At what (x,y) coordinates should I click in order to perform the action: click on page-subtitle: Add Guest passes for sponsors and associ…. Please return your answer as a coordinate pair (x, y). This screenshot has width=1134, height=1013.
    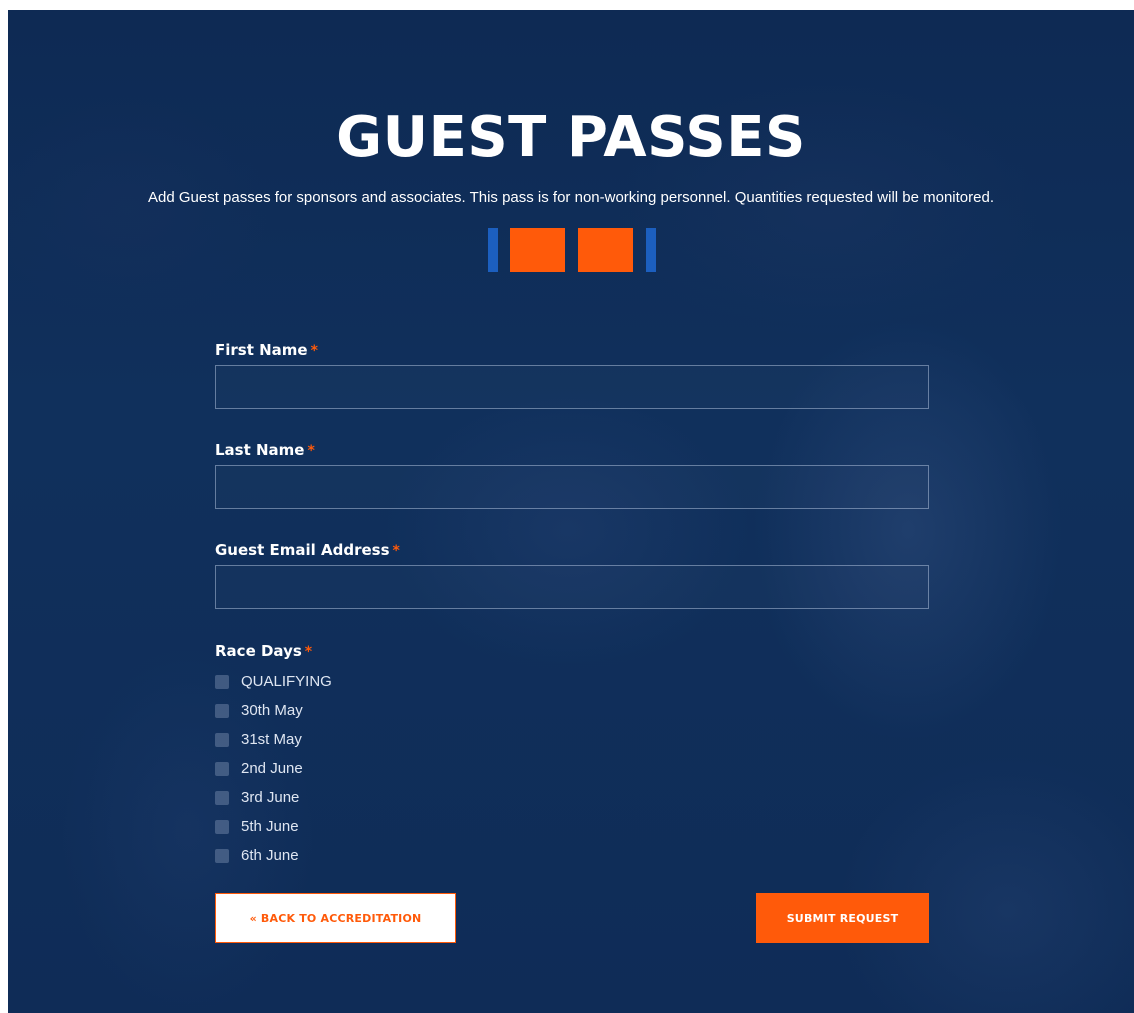
    Looking at the image, I should click on (571, 197).